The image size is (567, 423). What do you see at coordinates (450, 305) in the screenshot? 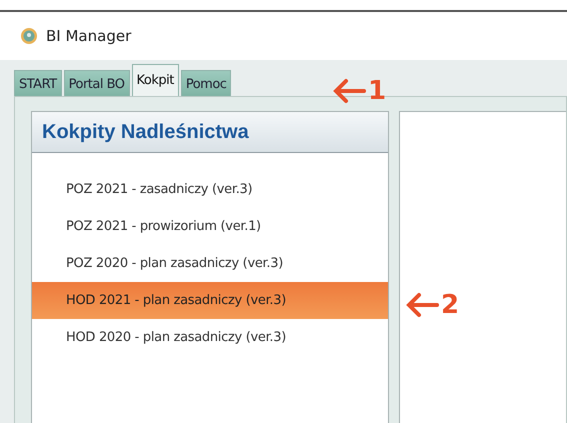
I see `callout-number: 2` at bounding box center [450, 305].